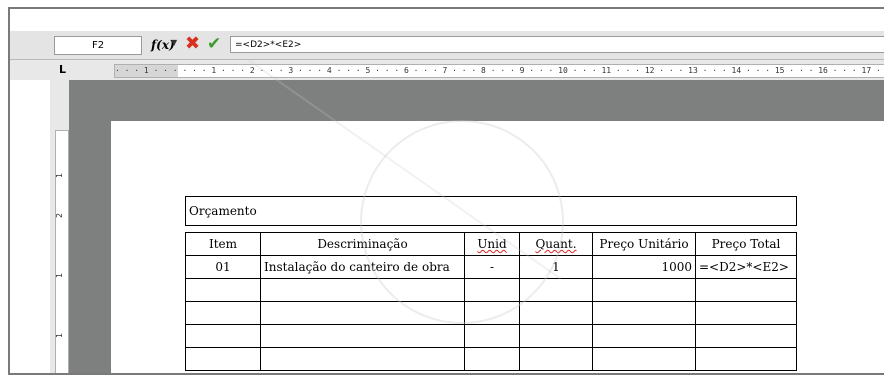 This screenshot has height=381, width=891. Describe the element at coordinates (491, 229) in the screenshot. I see `table-spacer-row` at that location.